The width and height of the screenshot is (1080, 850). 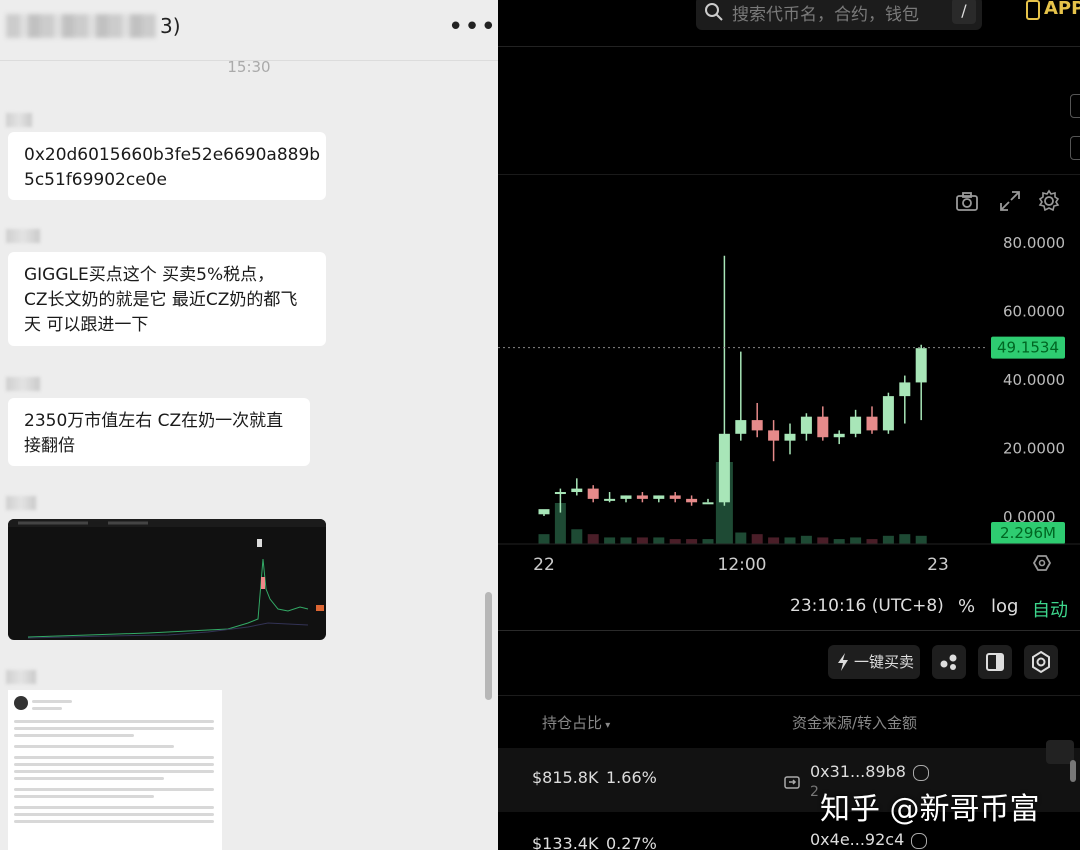 I want to click on y-tick-label: 40.0000, so click(x=1034, y=380).